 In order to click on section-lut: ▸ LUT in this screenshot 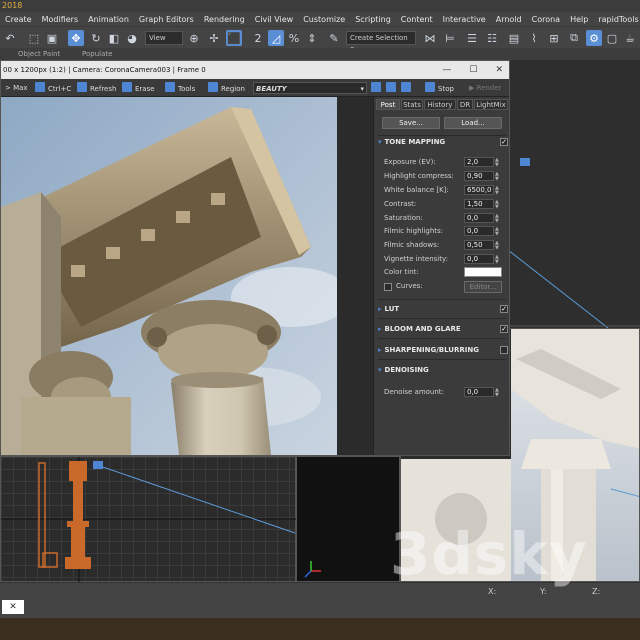, I will do `click(388, 309)`.